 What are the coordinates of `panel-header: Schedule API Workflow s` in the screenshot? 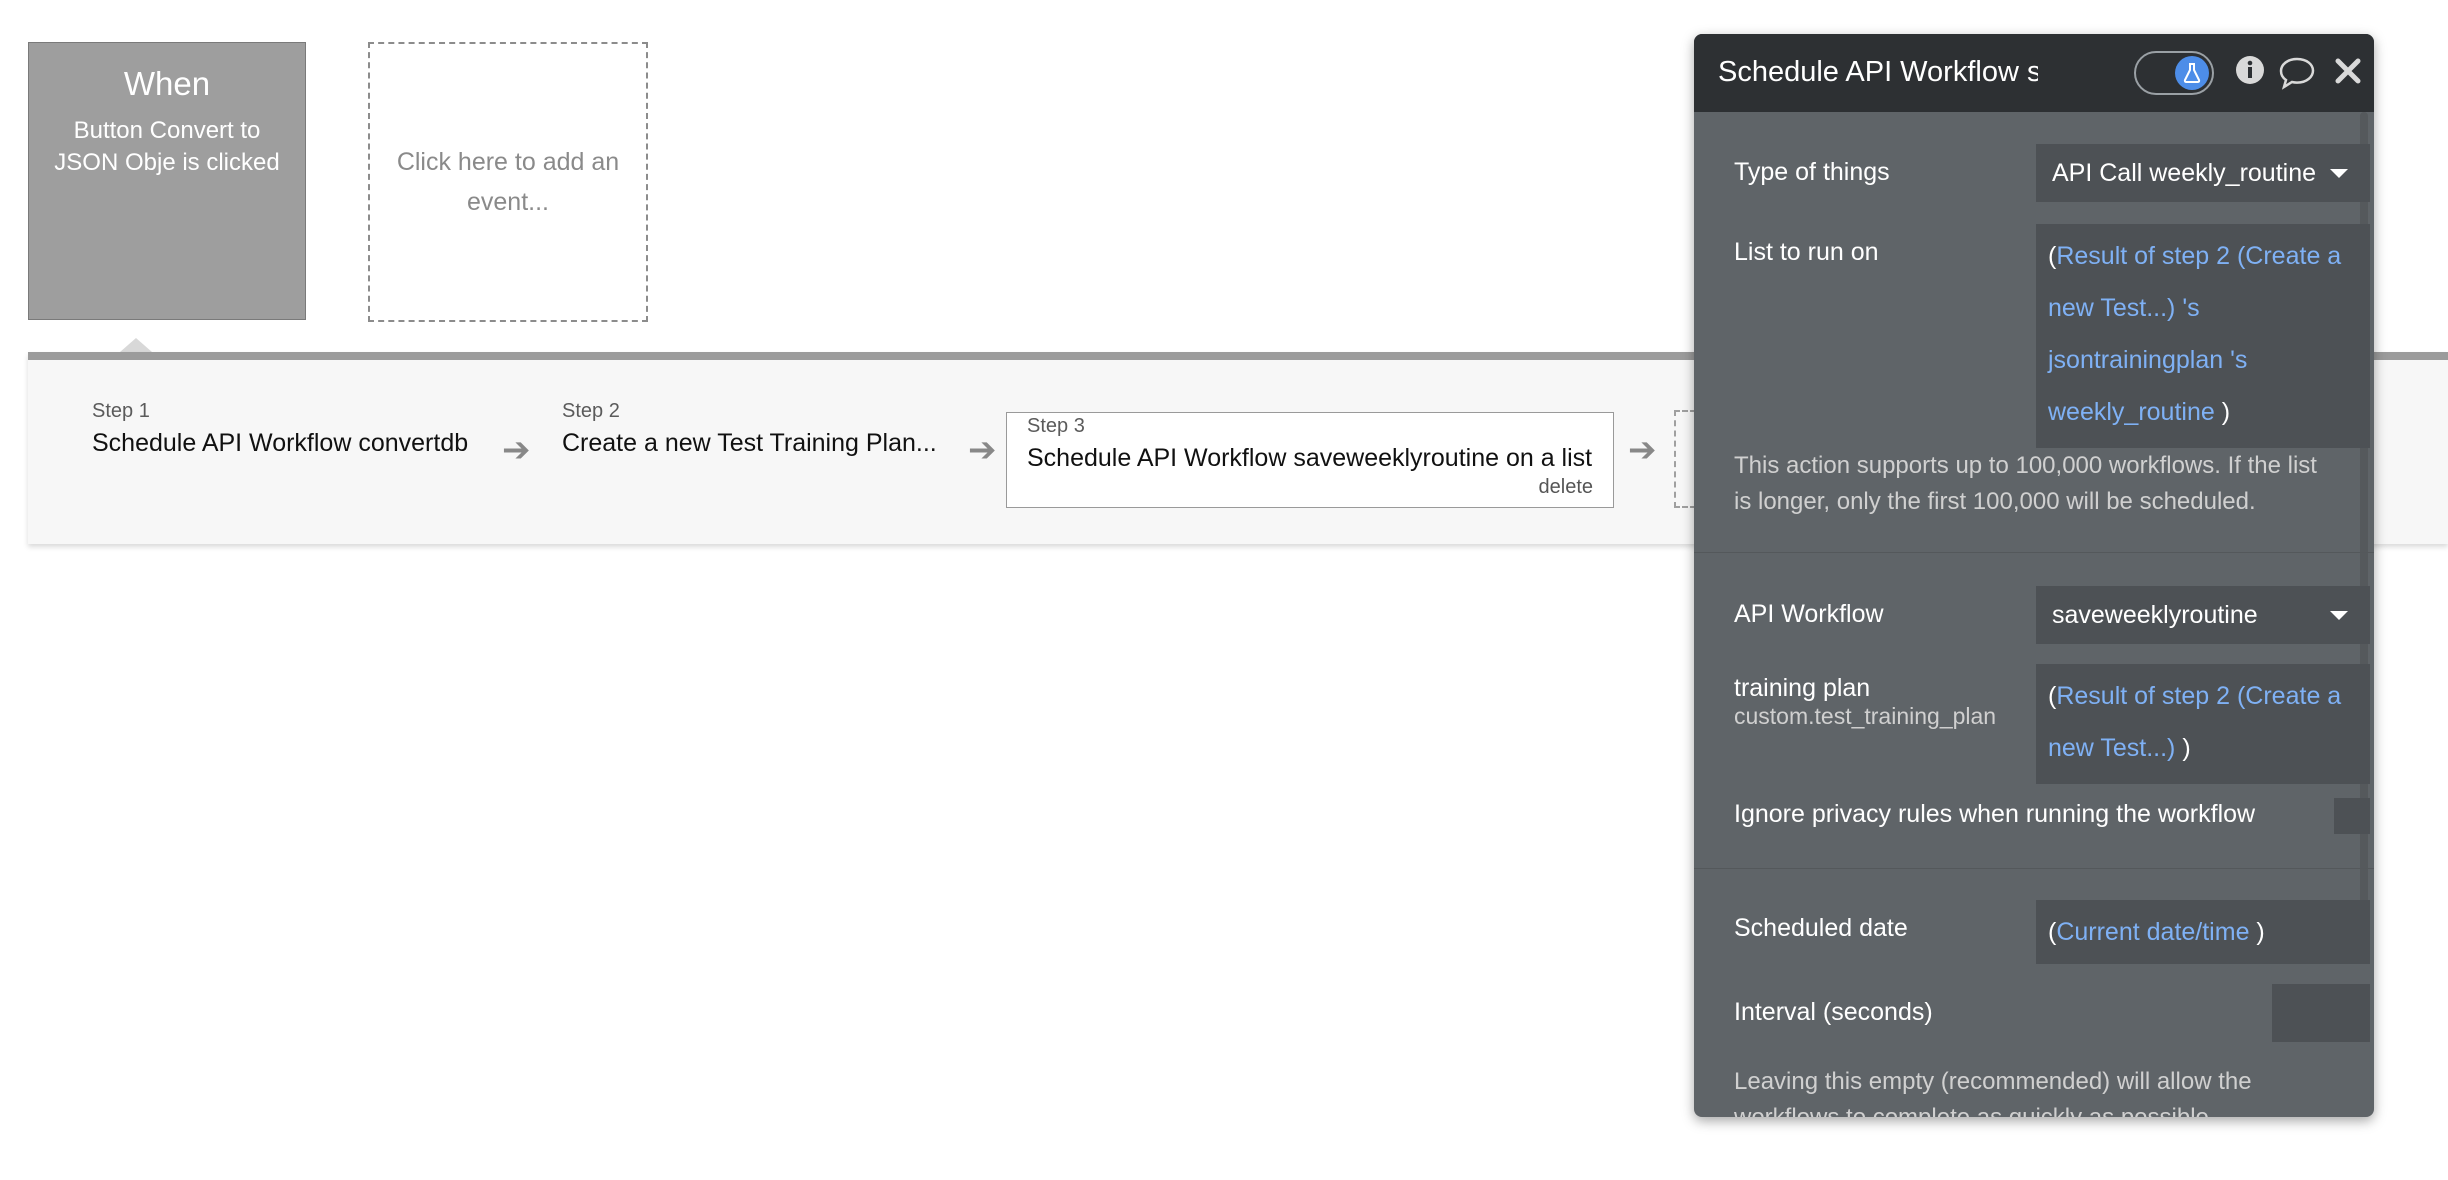 It's located at (2034, 73).